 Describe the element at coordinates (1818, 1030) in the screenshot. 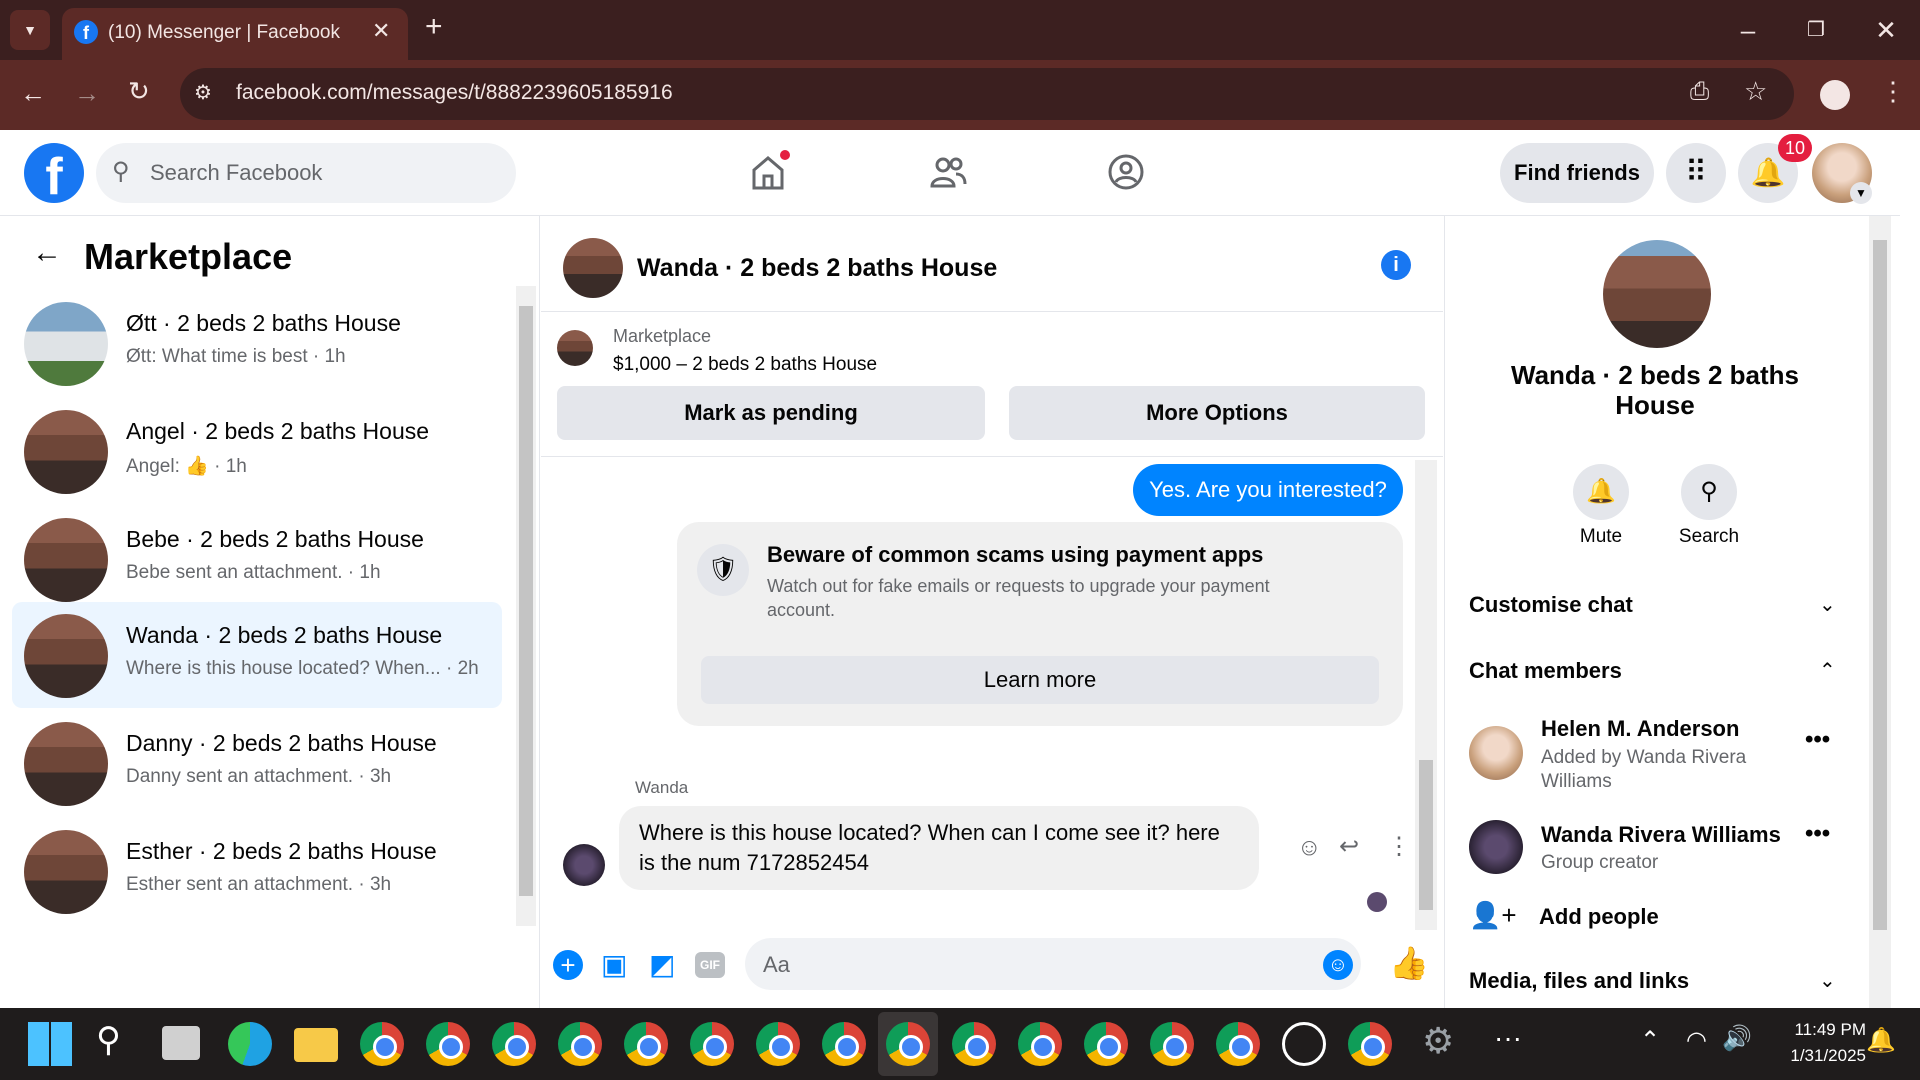

I see `clock-time: 11:49 PM` at that location.